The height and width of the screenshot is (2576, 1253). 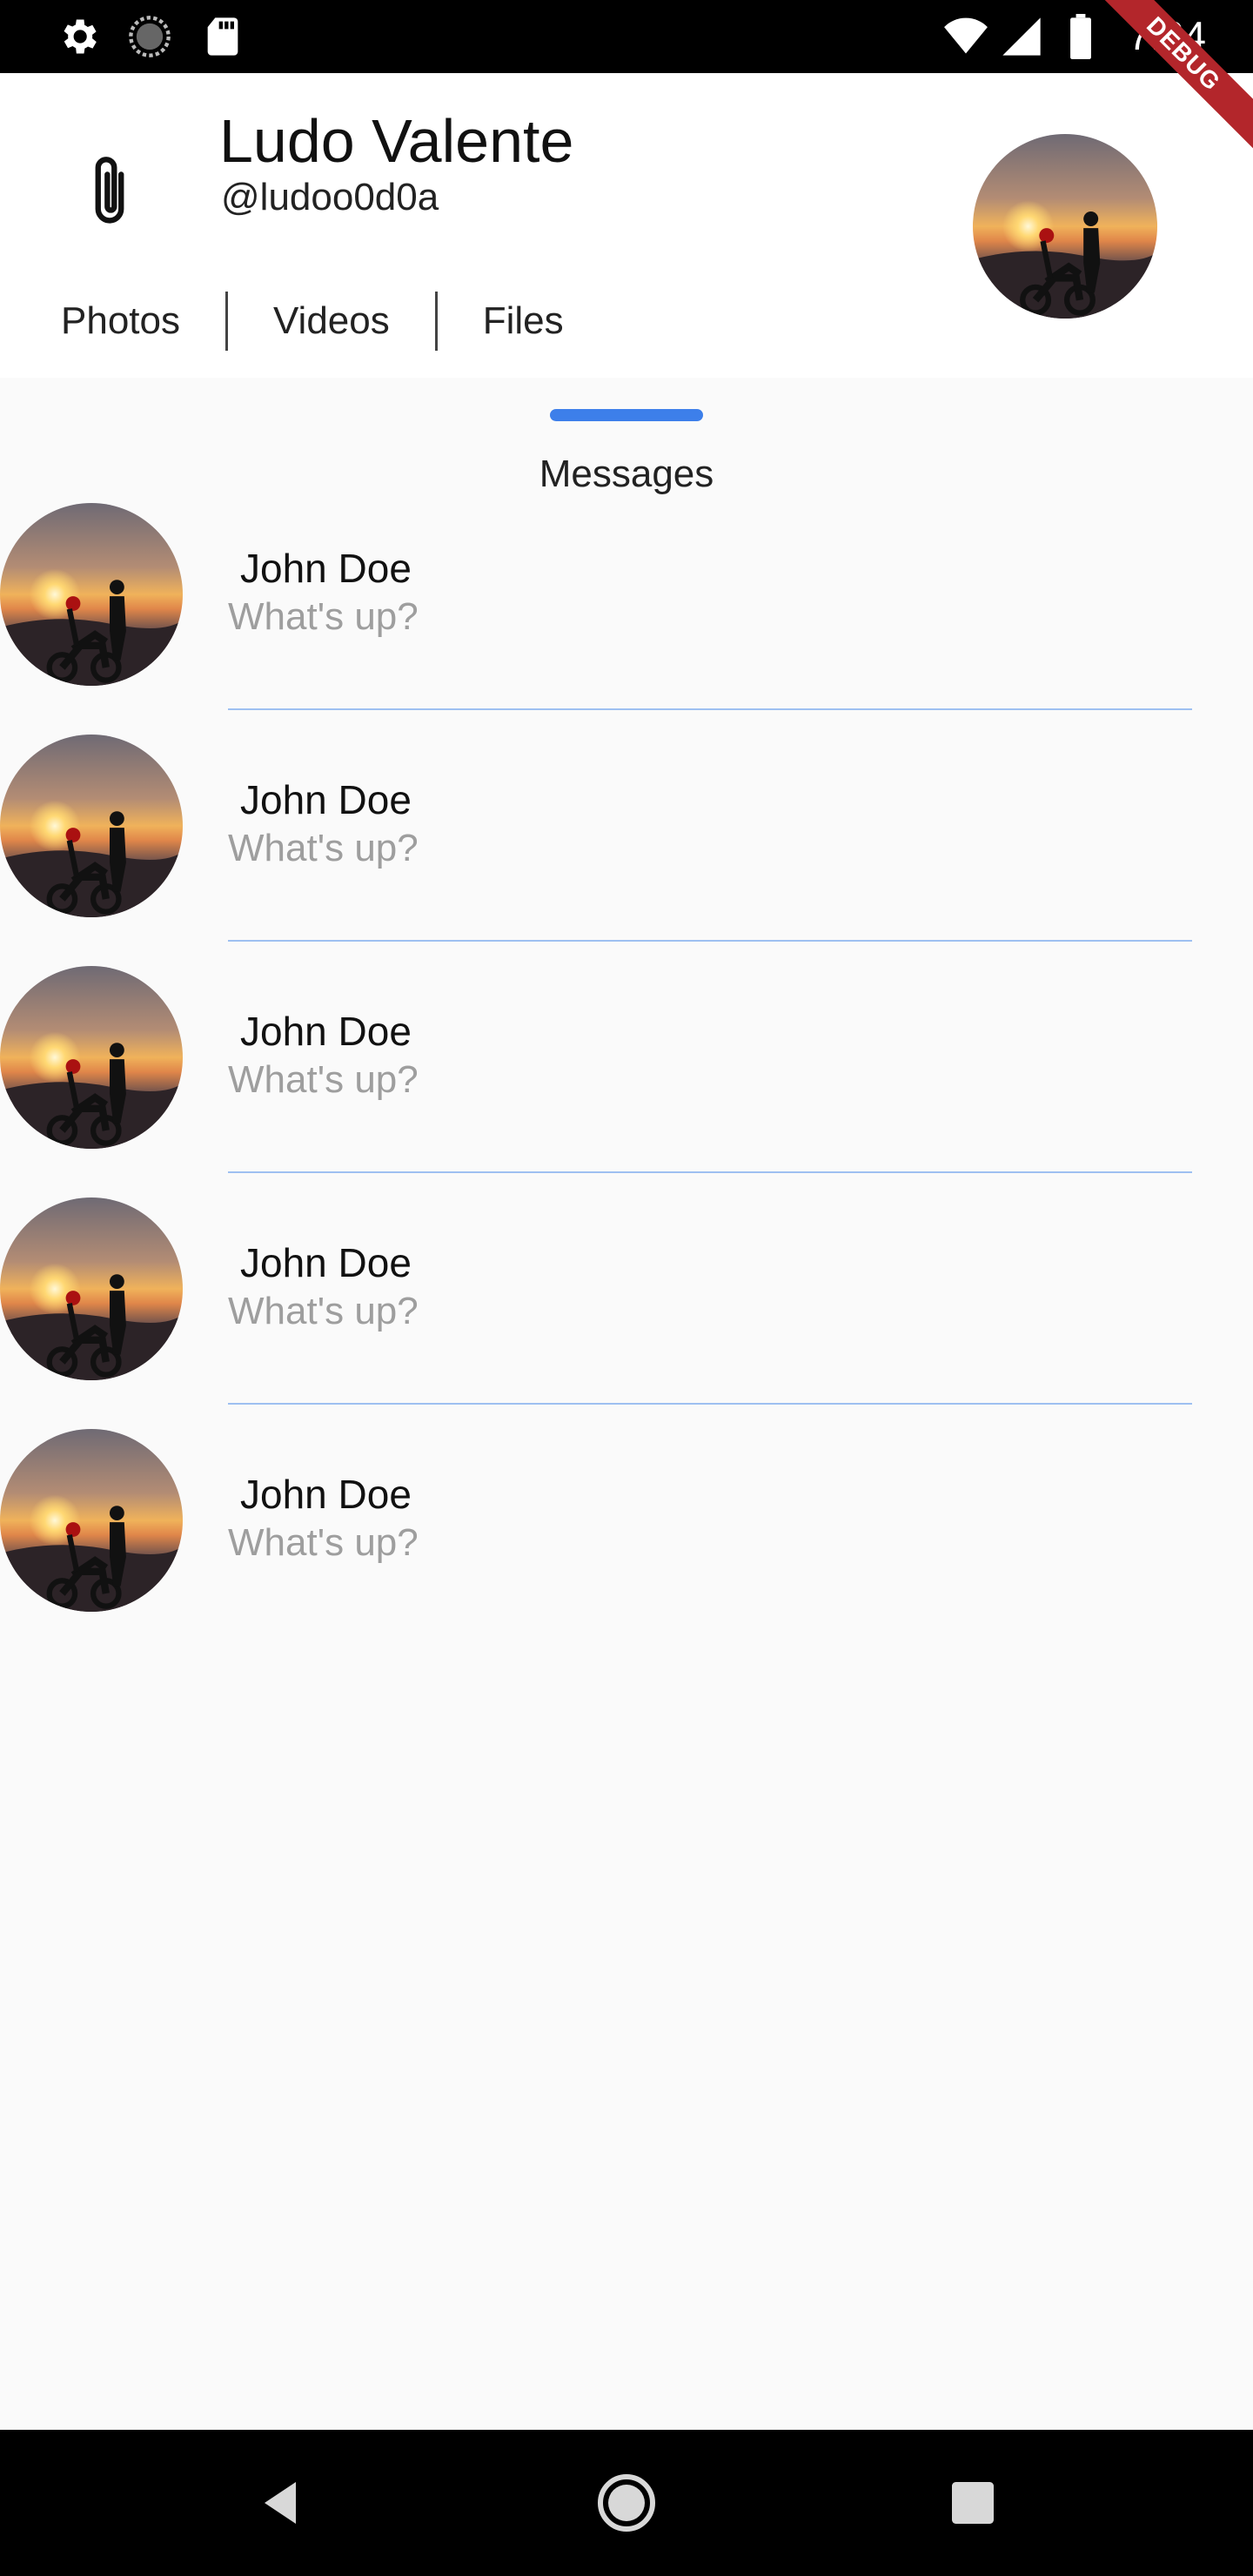 What do you see at coordinates (80, 37) in the screenshot?
I see `gear-icon` at bounding box center [80, 37].